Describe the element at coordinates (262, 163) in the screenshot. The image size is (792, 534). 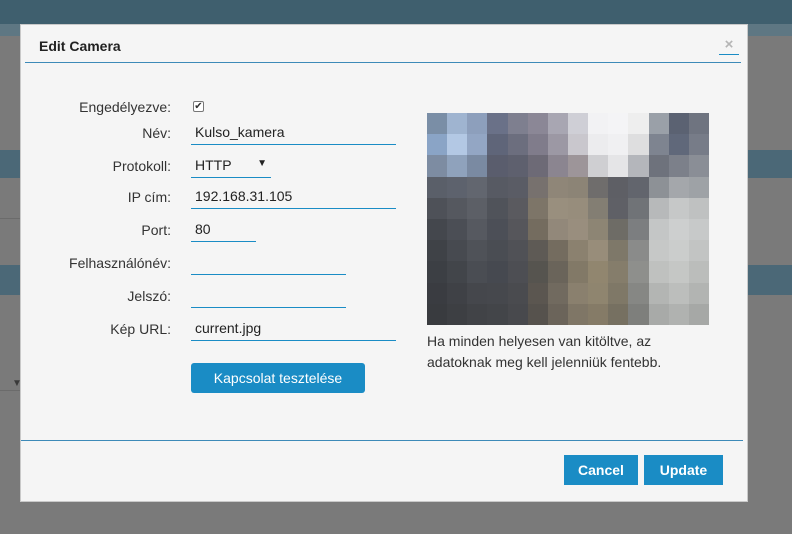
I see `chevron-down-icon: ▼` at that location.